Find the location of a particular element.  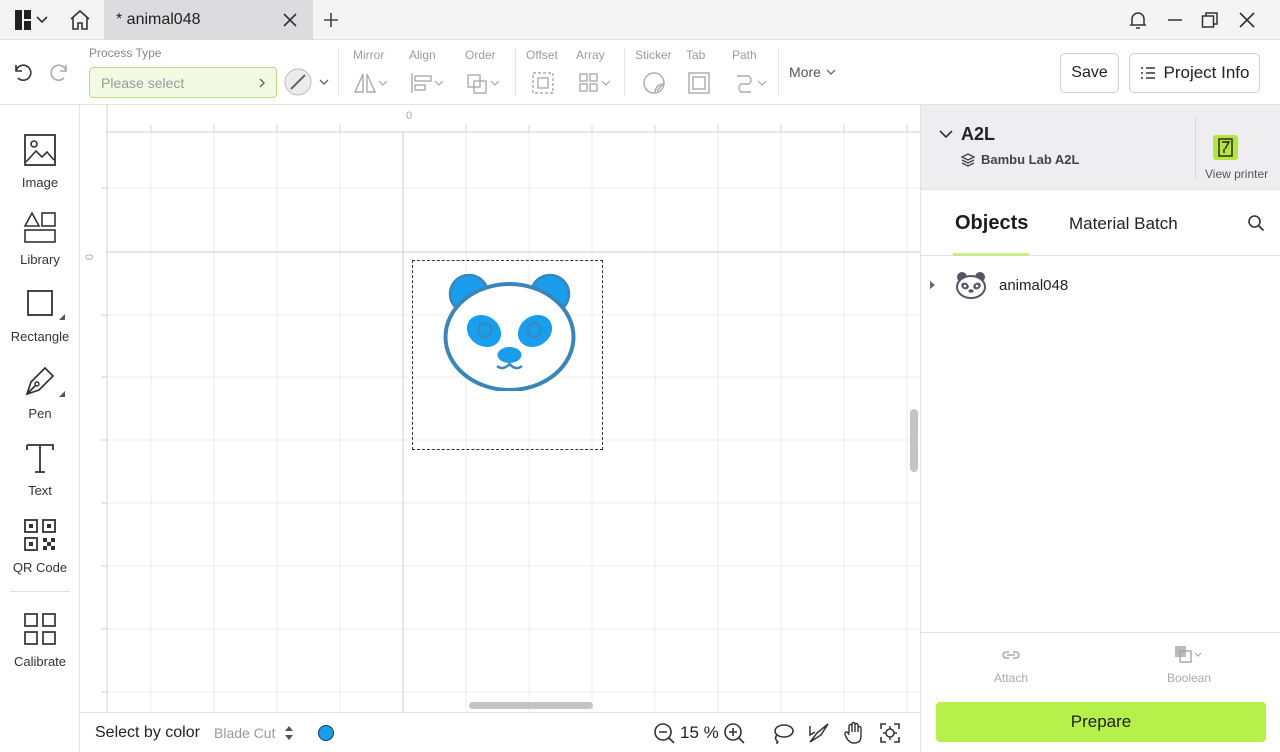

sticker-icon is located at coordinates (654, 83).